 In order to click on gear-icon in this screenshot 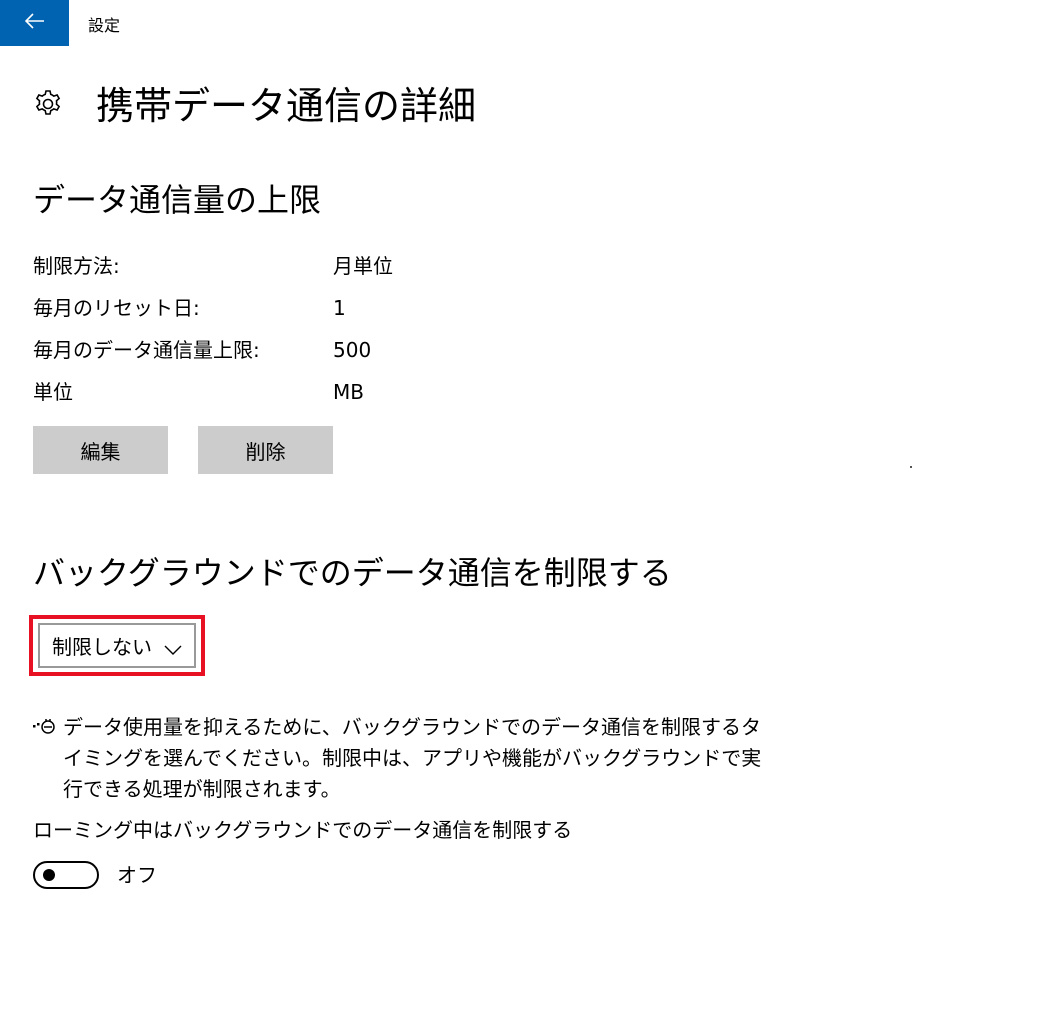, I will do `click(48, 106)`.